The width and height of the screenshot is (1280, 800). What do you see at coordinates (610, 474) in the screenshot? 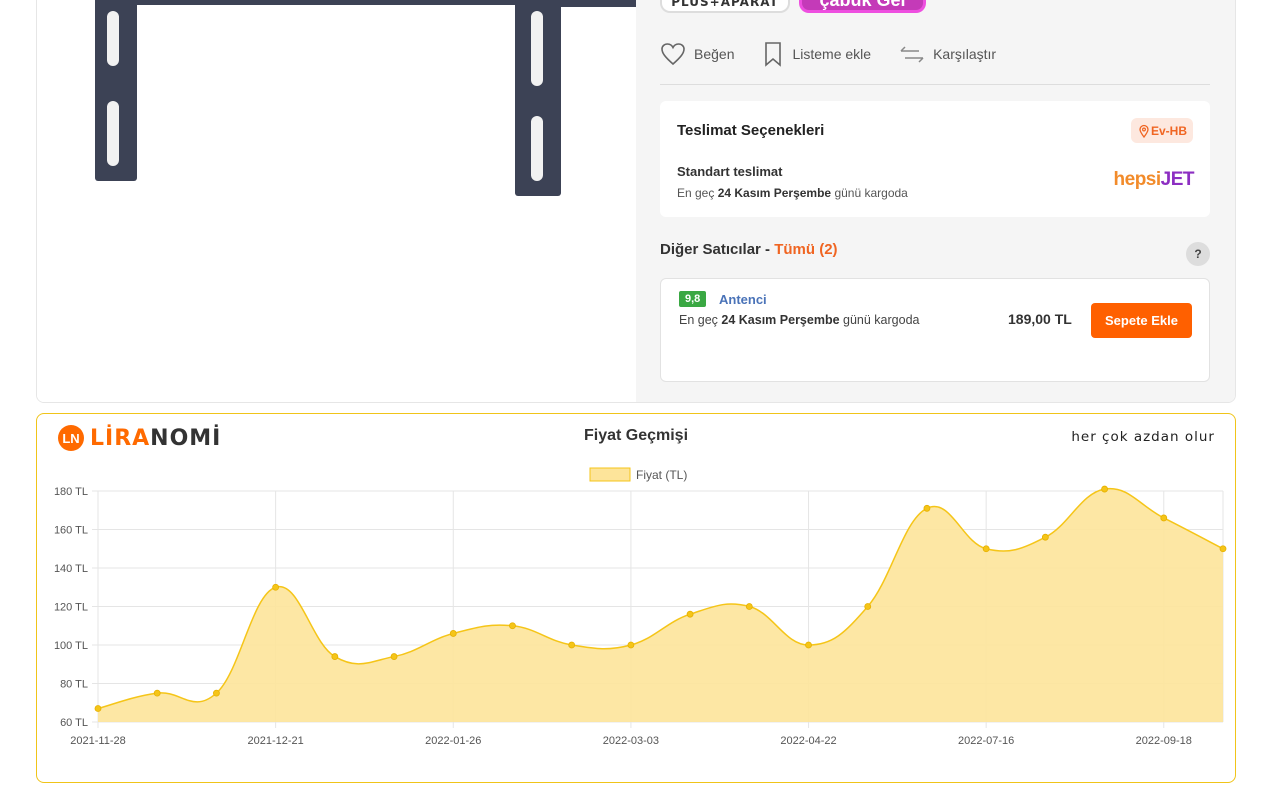
I see `legend-swatch` at bounding box center [610, 474].